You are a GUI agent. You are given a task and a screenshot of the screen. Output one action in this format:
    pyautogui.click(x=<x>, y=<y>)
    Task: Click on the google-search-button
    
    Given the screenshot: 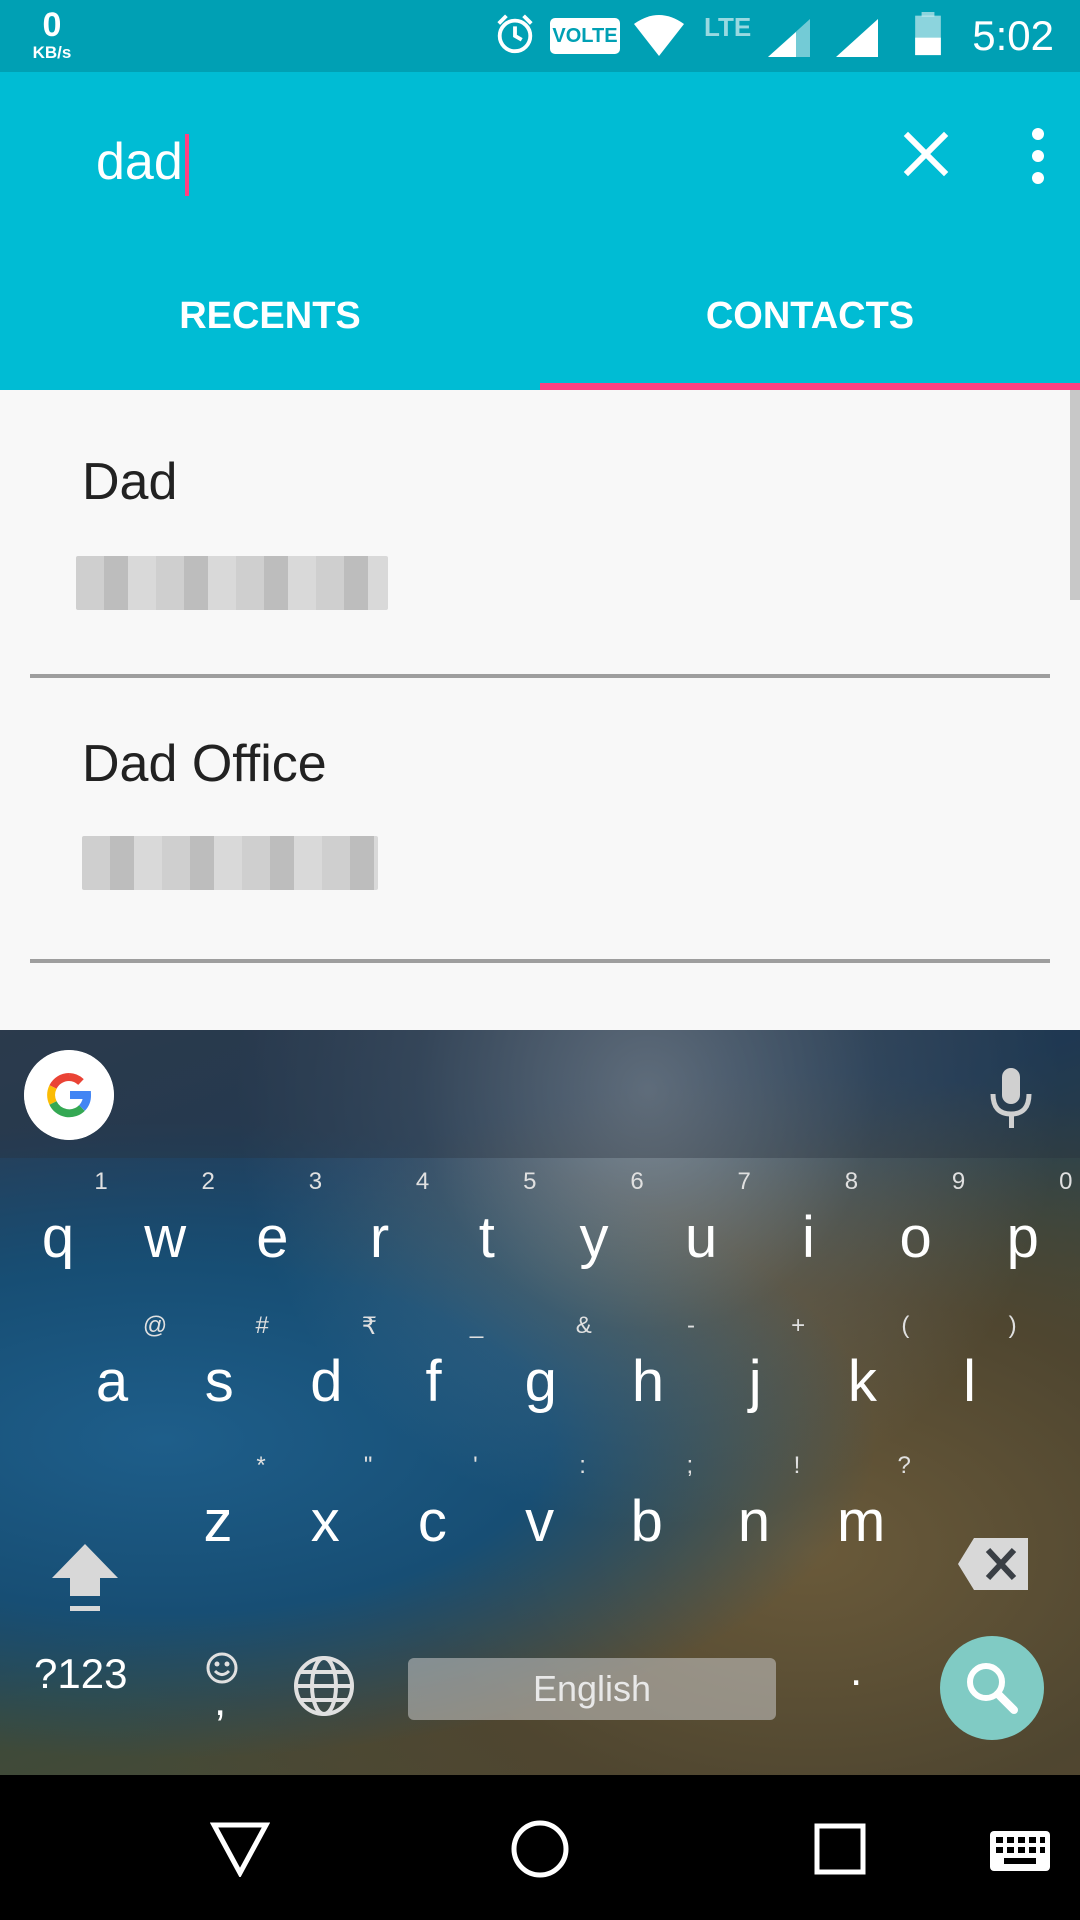 What is the action you would take?
    pyautogui.click(x=69, y=1095)
    